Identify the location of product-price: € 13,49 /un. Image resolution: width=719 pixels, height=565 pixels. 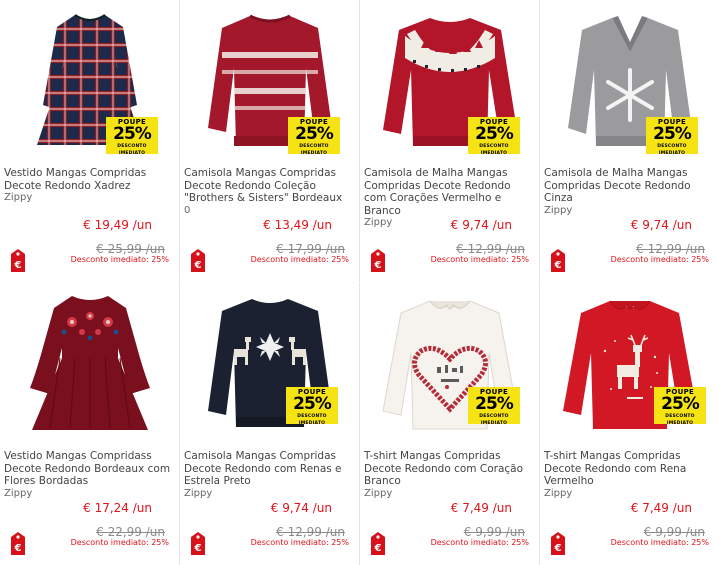
(297, 225).